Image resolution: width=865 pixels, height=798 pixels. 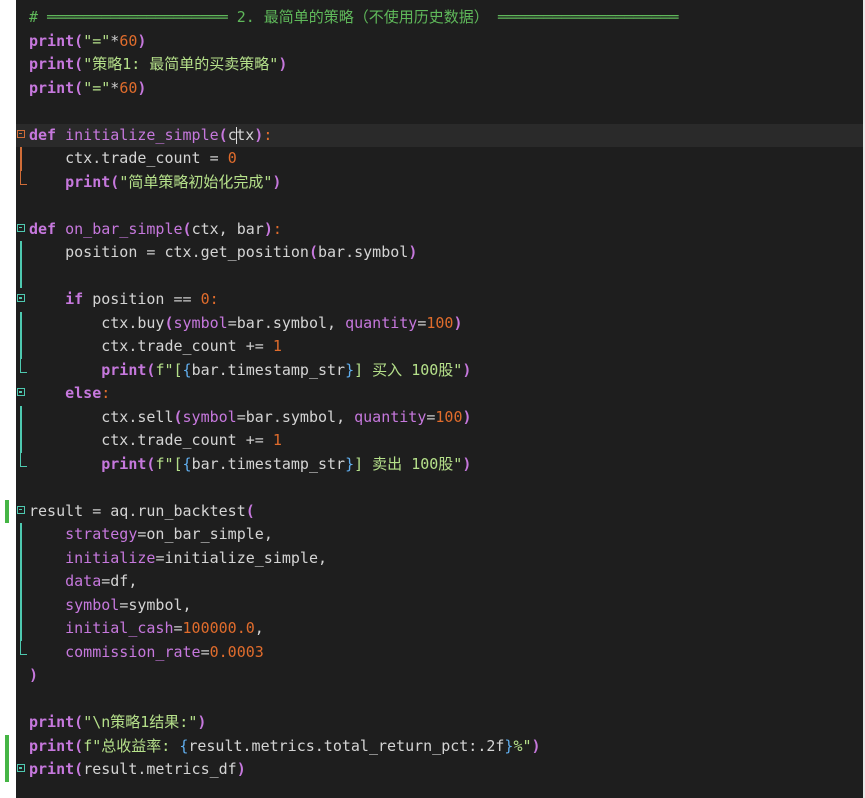 I want to click on code-line-text: print("\n策略1结果:"), so click(x=118, y=722).